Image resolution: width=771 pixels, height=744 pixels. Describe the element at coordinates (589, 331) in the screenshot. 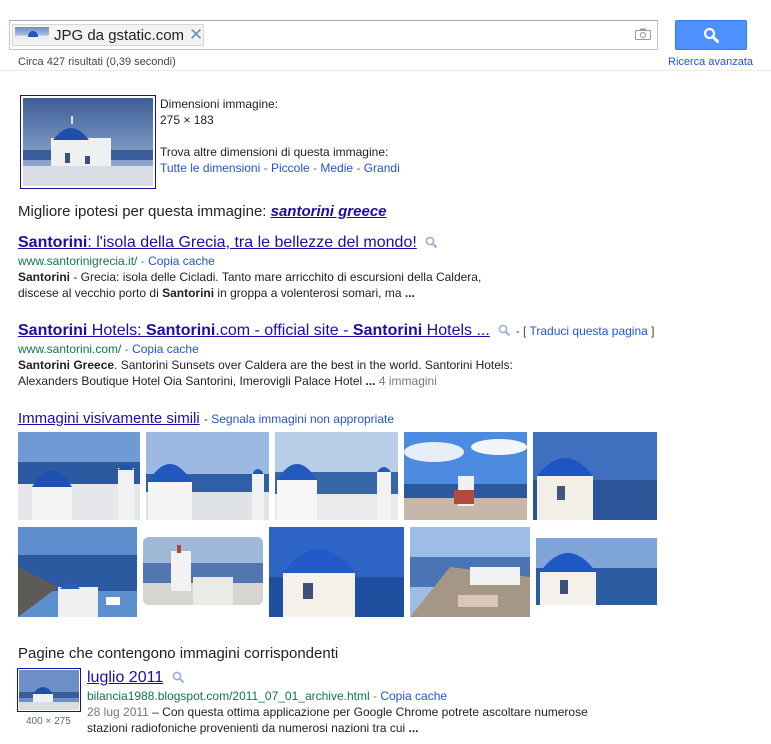

I see `translate-link: Traduci questa pagina` at that location.